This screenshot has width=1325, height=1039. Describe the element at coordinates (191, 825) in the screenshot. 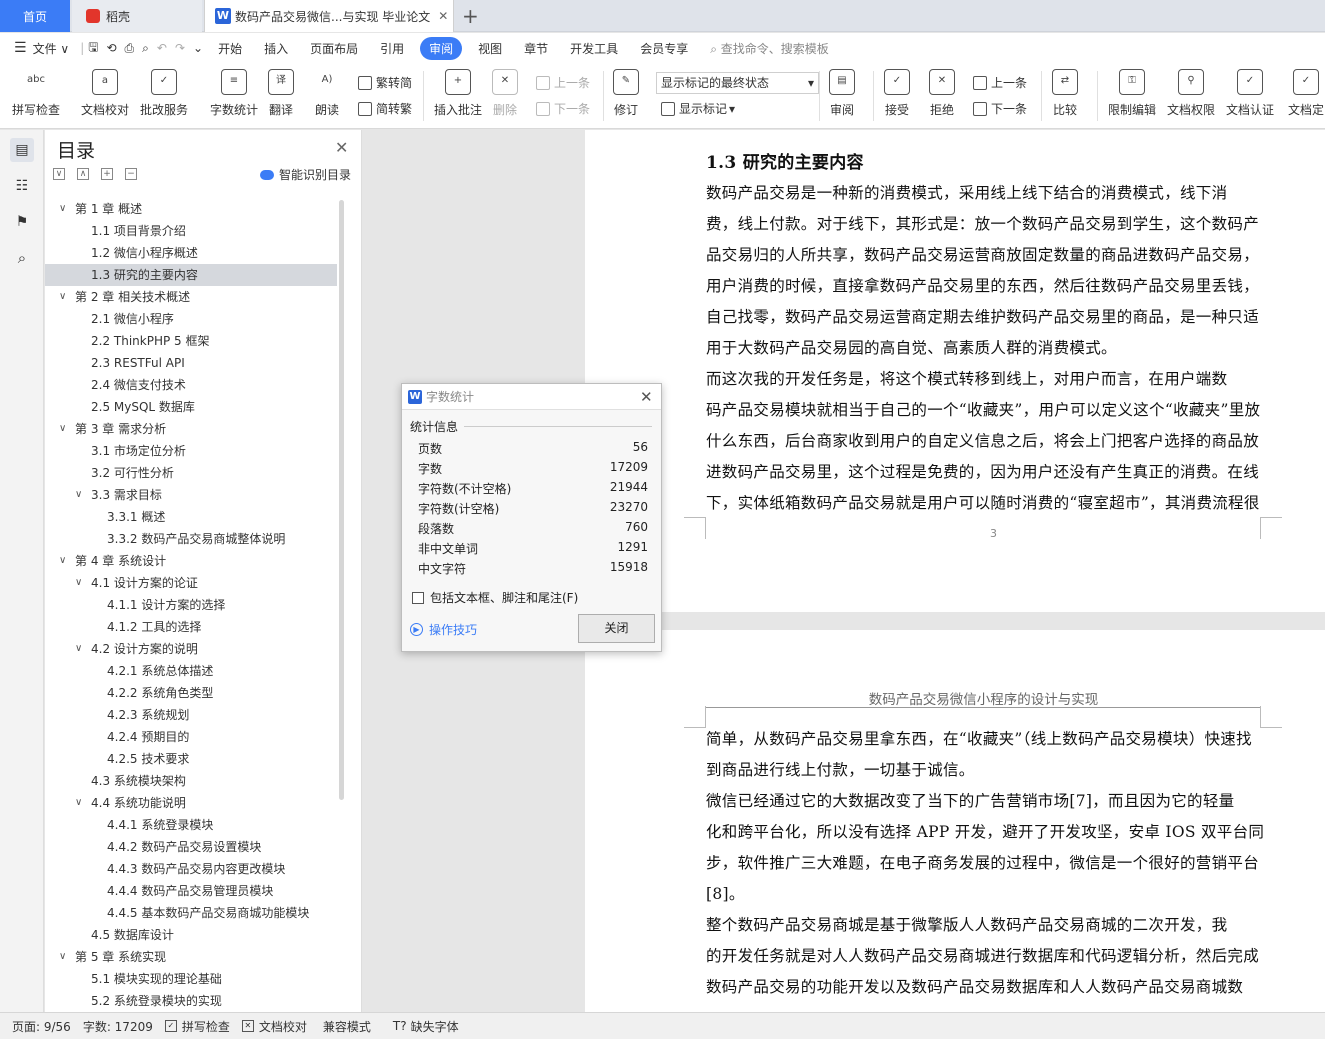

I see `toc-item: 4.4.1 系统登录模块` at that location.